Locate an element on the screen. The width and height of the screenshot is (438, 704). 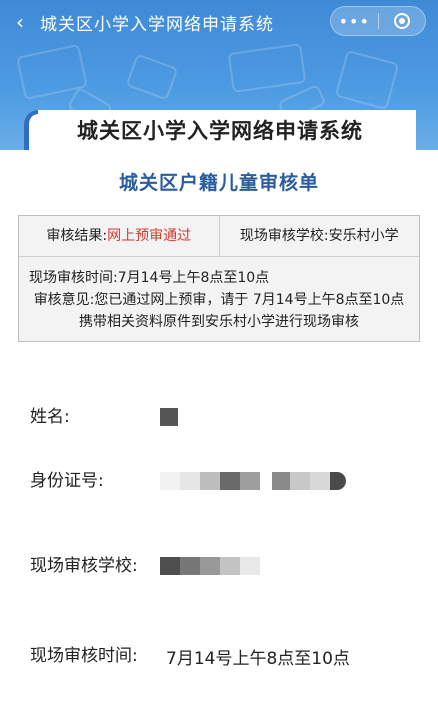
review-school-field: 现场审核学校: is located at coordinates (225, 566).